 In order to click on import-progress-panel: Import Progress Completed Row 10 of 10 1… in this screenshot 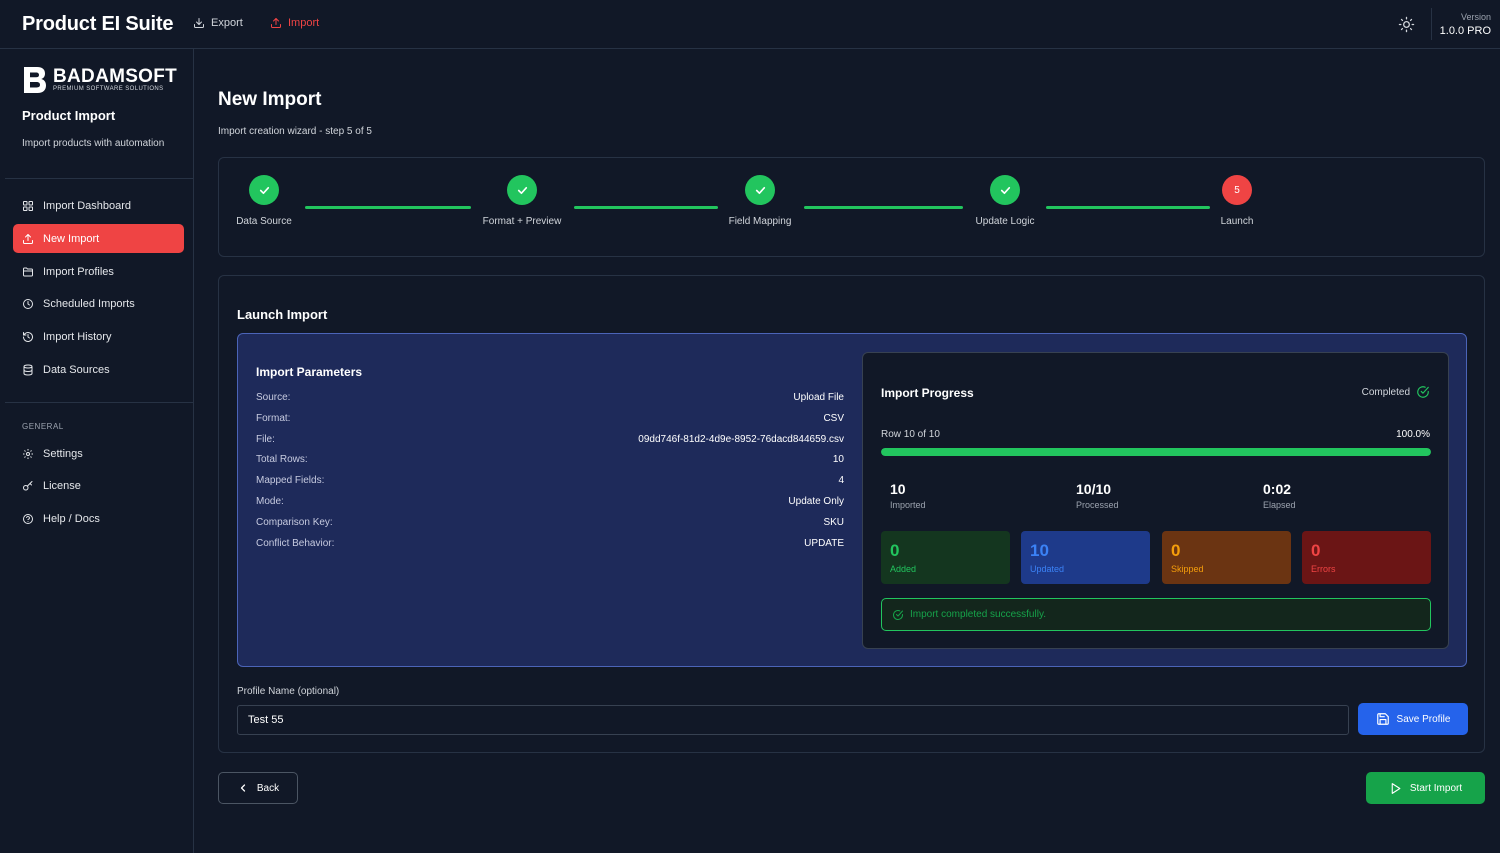, I will do `click(1155, 500)`.